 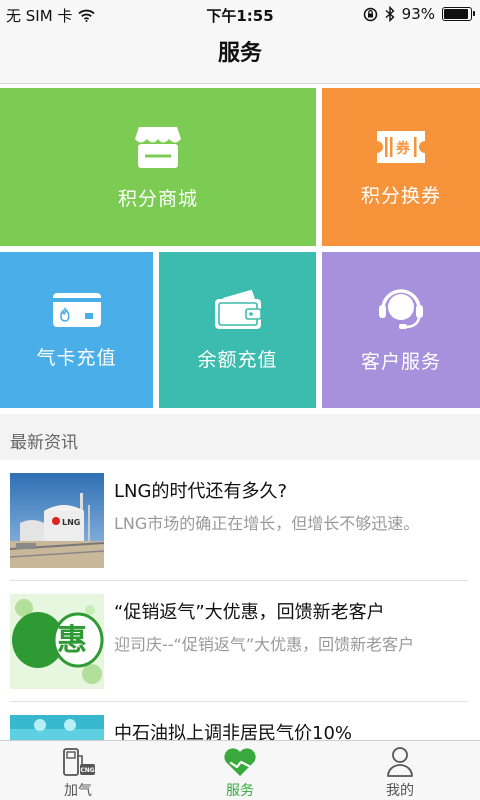 What do you see at coordinates (240, 721) in the screenshot?
I see `news-item: 中石油拟上调非居民气价10%` at bounding box center [240, 721].